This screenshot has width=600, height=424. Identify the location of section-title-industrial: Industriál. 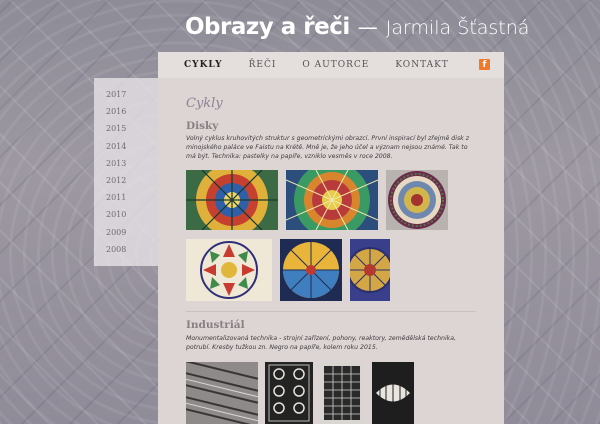
(215, 325).